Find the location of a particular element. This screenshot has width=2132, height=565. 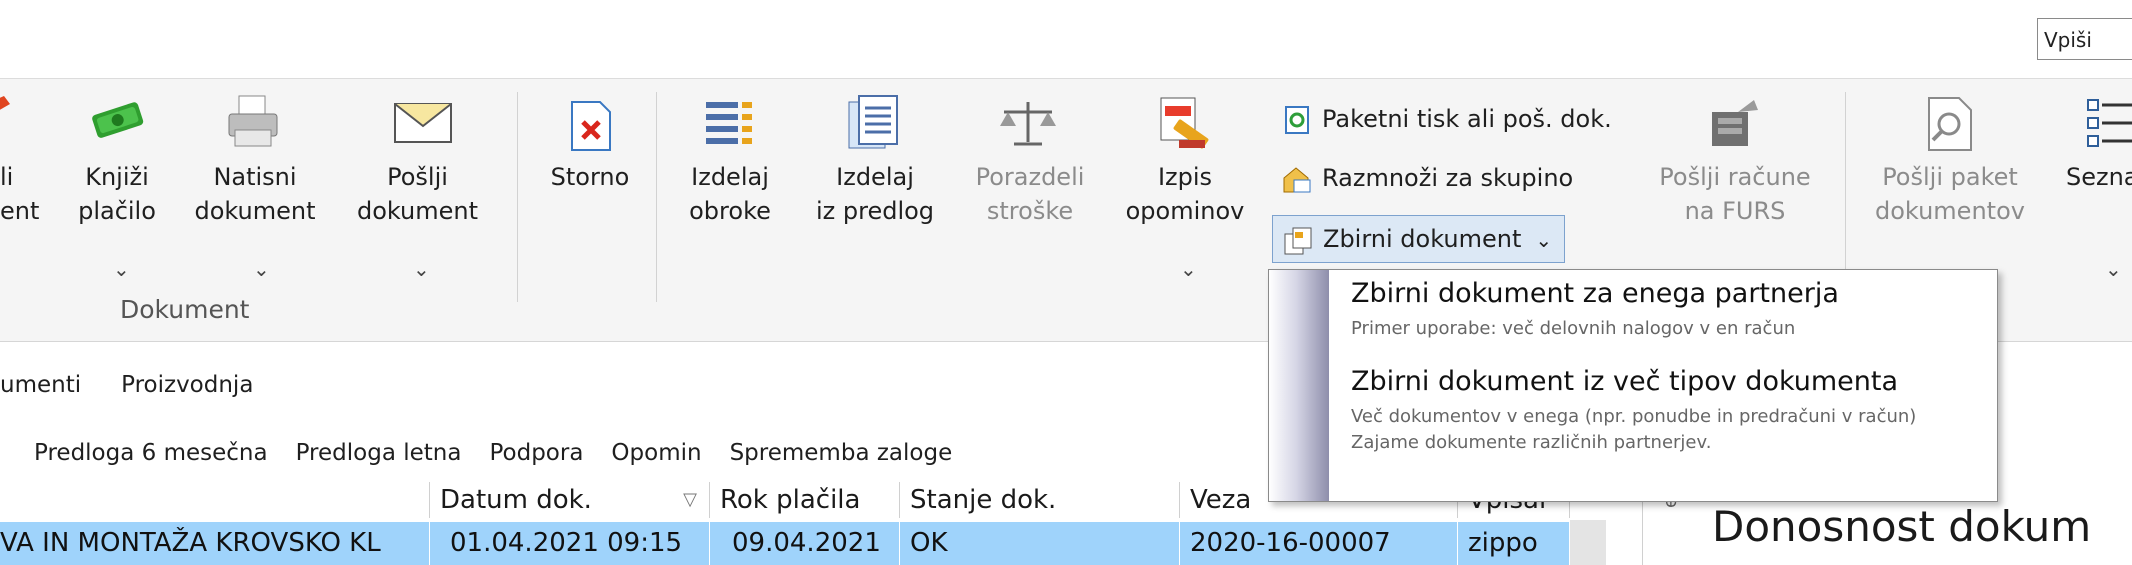

template-doc-icon is located at coordinates (874, 125).